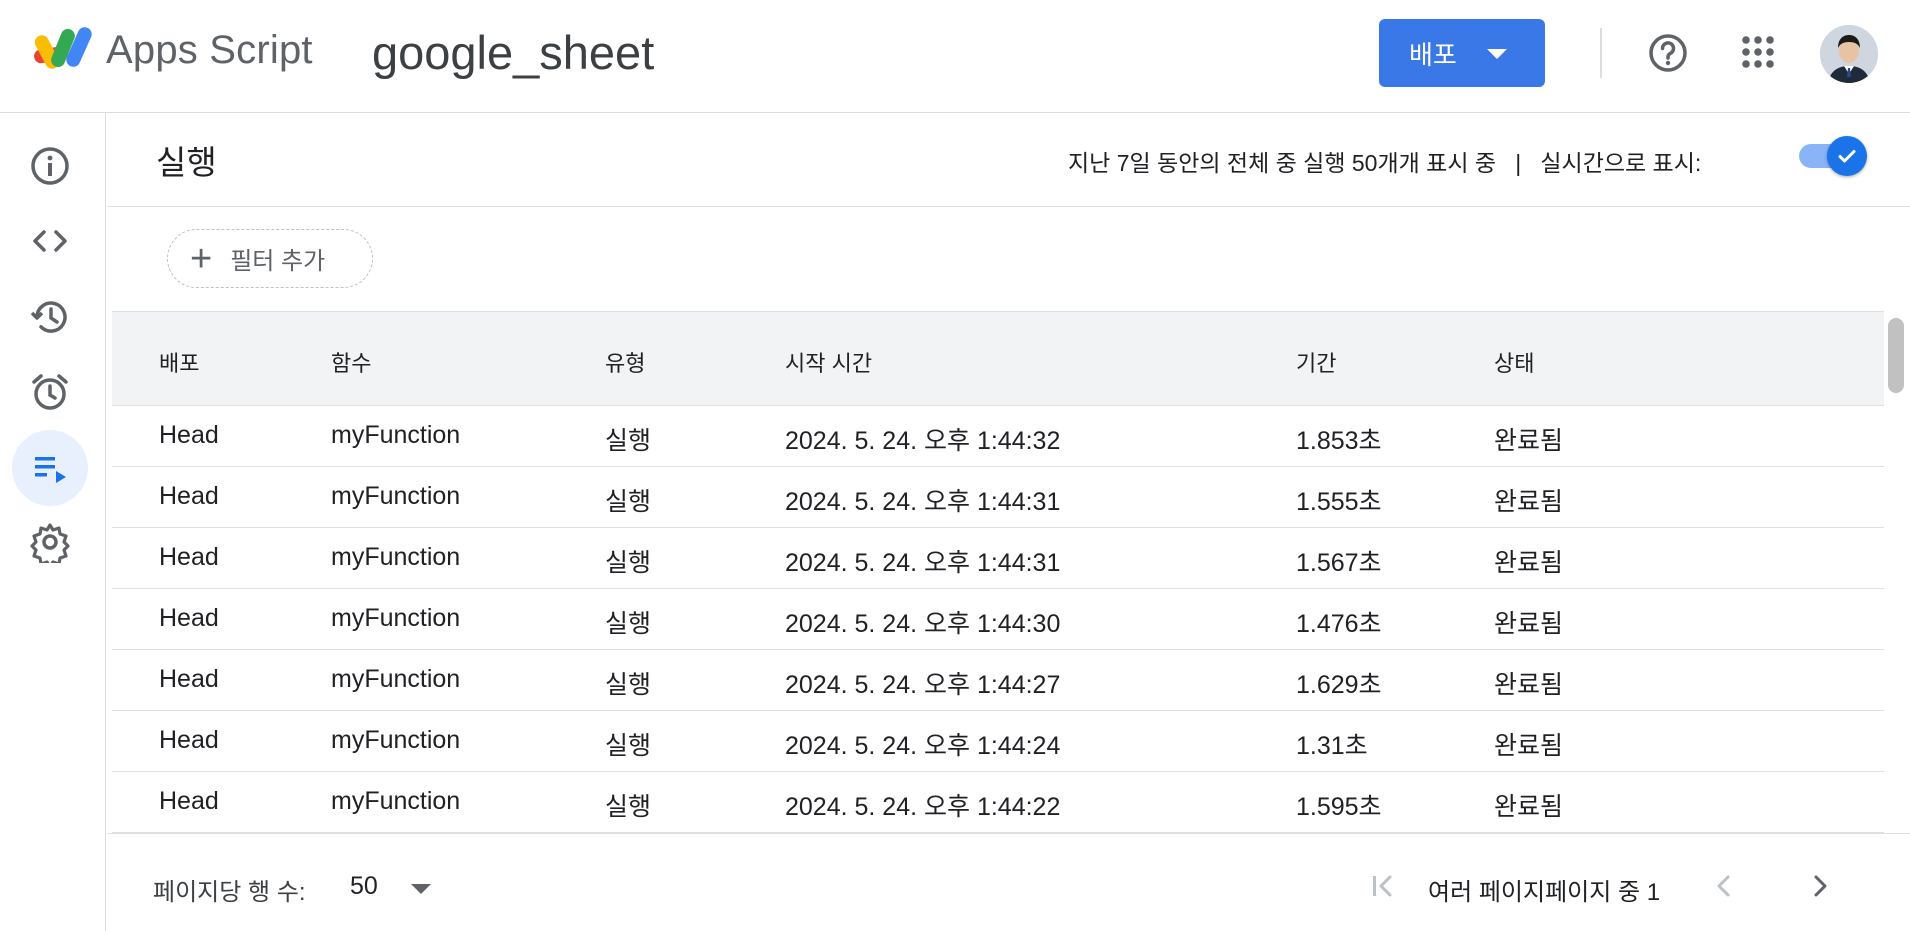 This screenshot has width=1910, height=931. I want to click on info-icon, so click(50, 166).